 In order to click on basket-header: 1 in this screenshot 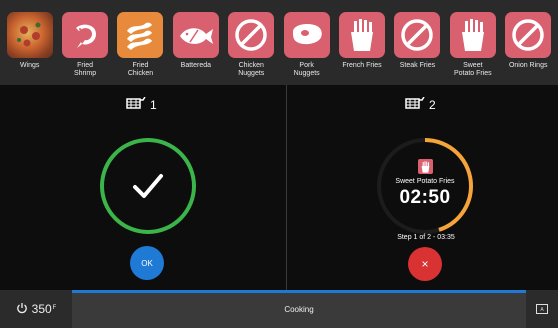, I will do `click(141, 104)`.